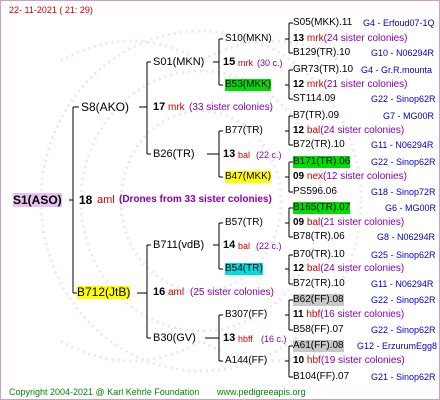  I want to click on gen3-id: S10(MKN), so click(248, 39).